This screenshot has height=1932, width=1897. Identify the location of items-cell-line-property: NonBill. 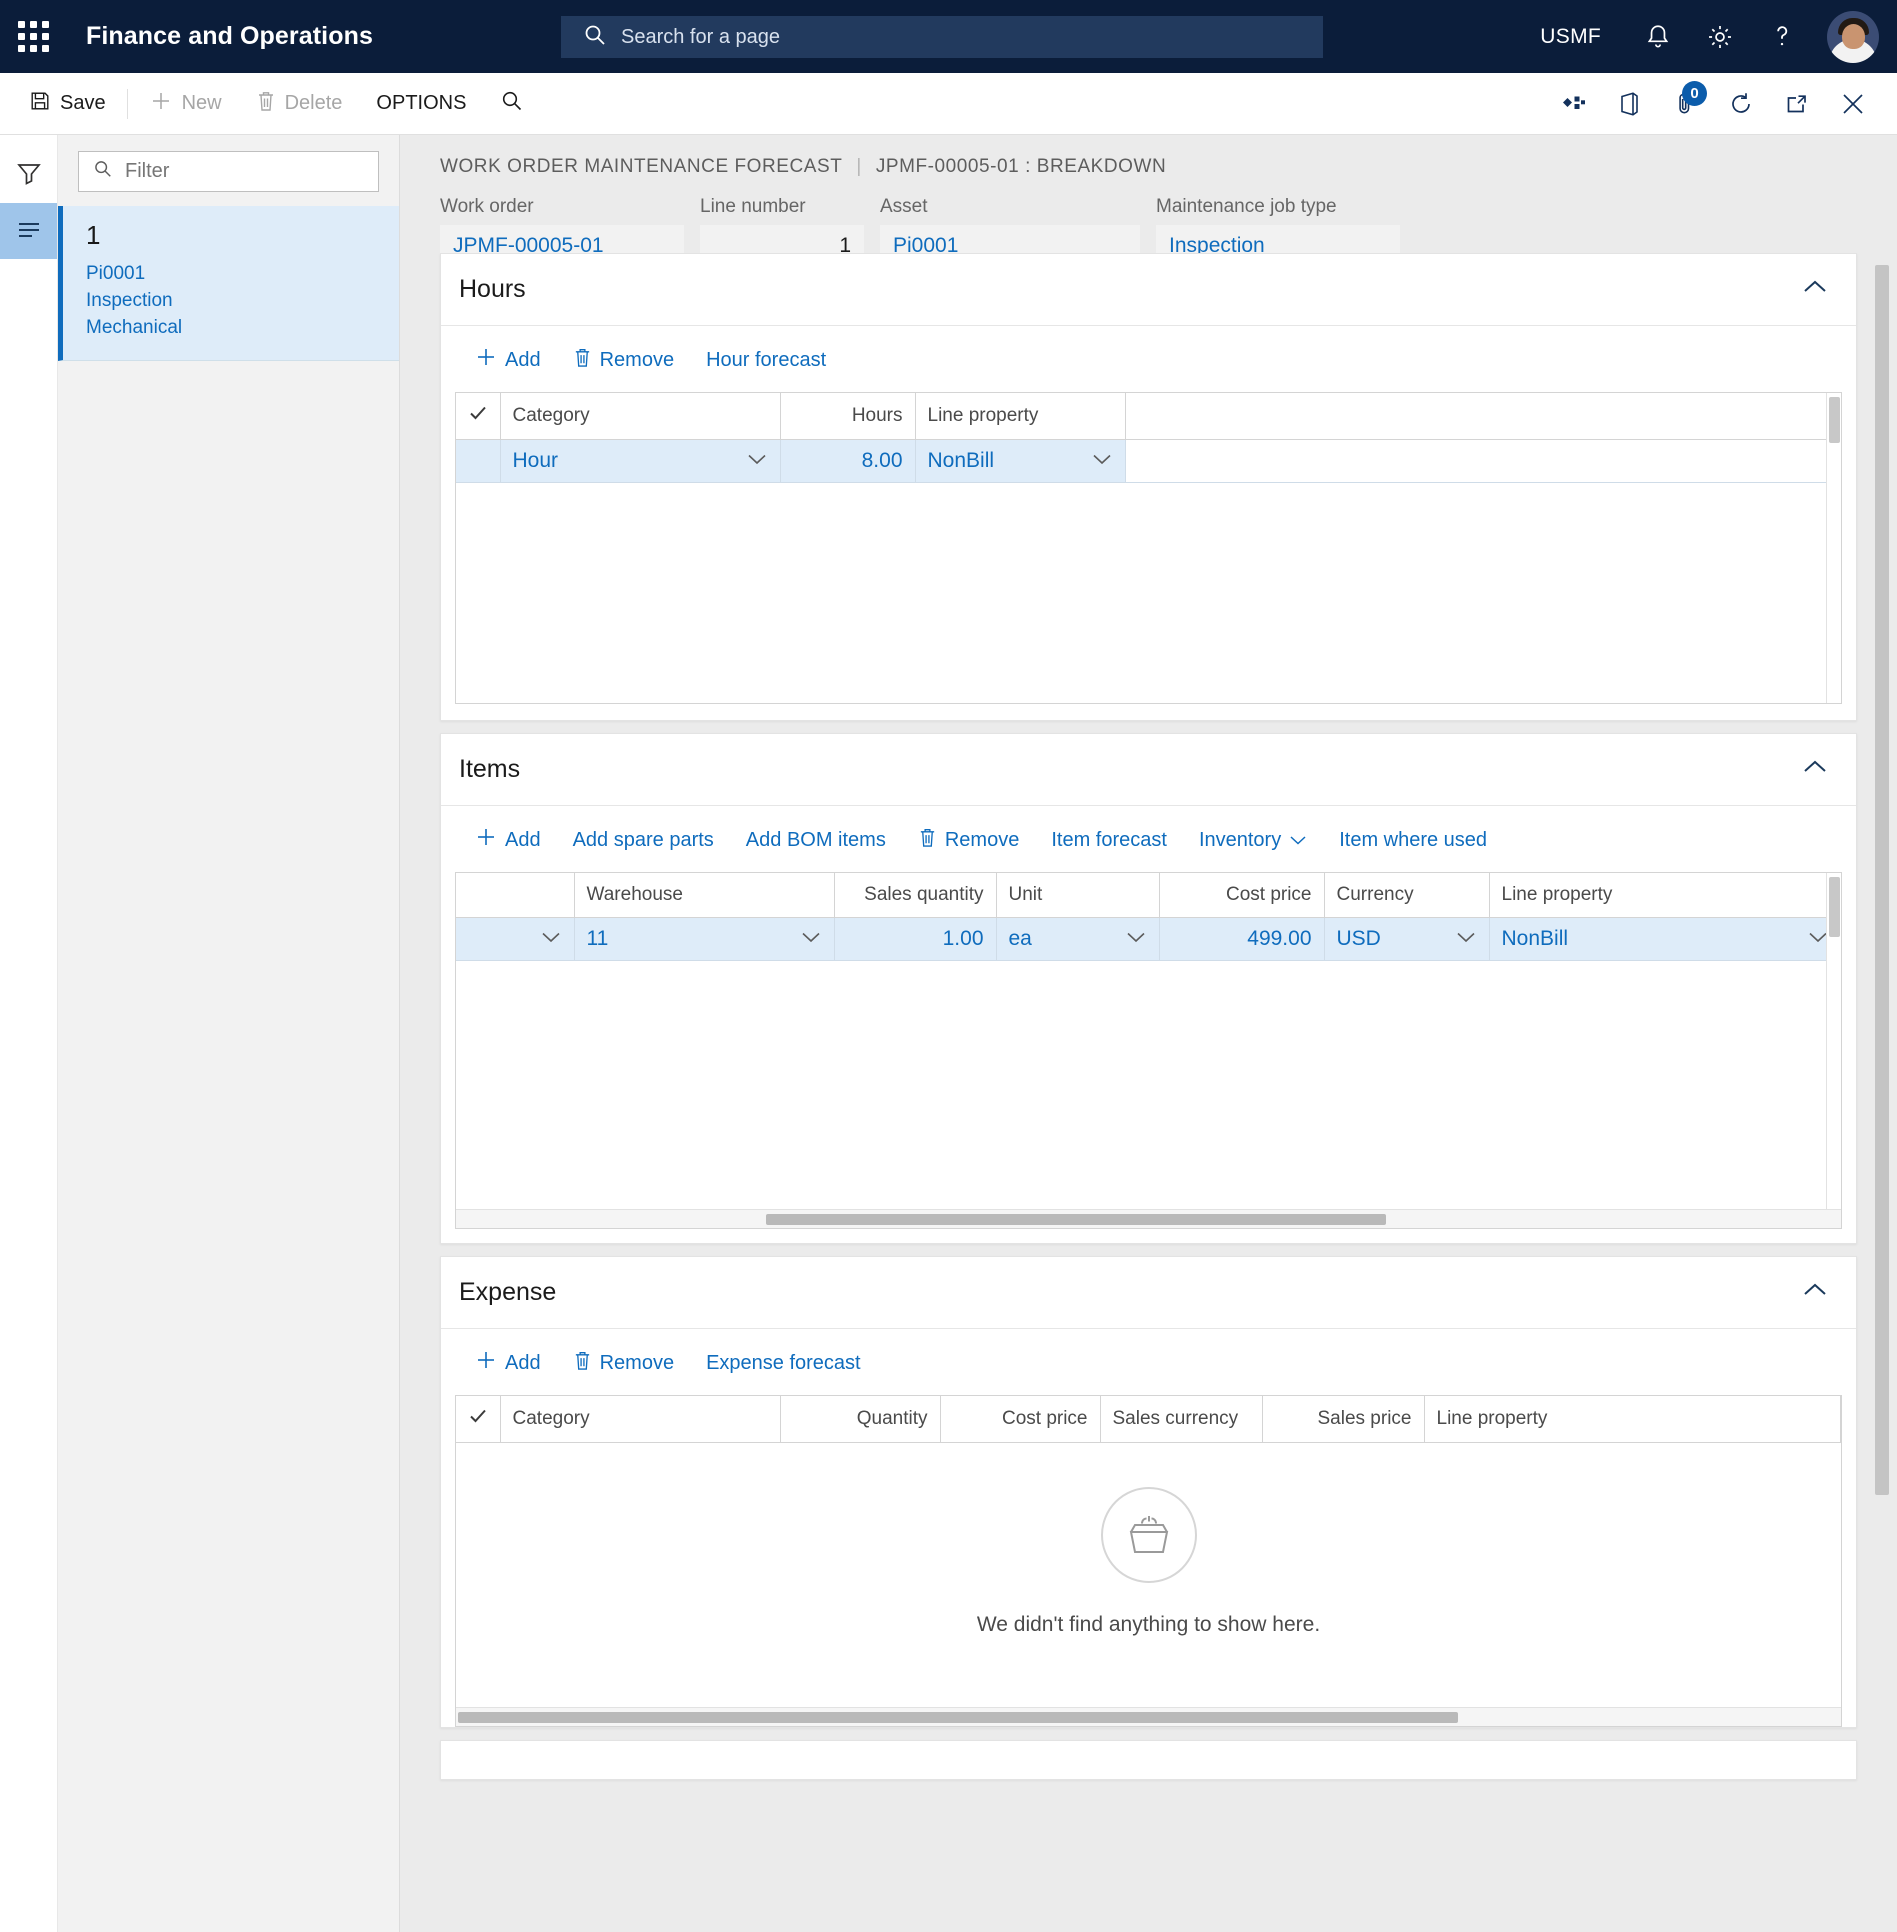
(1665, 939).